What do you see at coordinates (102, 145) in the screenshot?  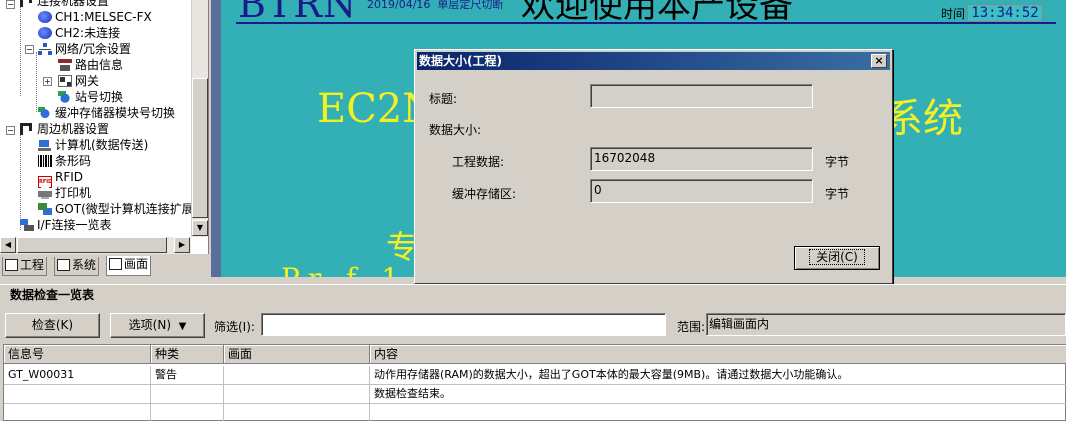 I see `tree-item-label: 计算机(数据传送)` at bounding box center [102, 145].